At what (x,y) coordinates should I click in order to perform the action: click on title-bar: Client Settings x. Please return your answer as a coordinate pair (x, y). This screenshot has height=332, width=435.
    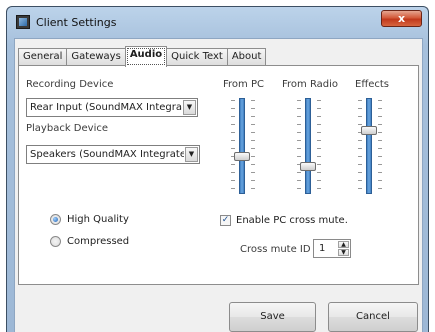
    Looking at the image, I should click on (217, 21).